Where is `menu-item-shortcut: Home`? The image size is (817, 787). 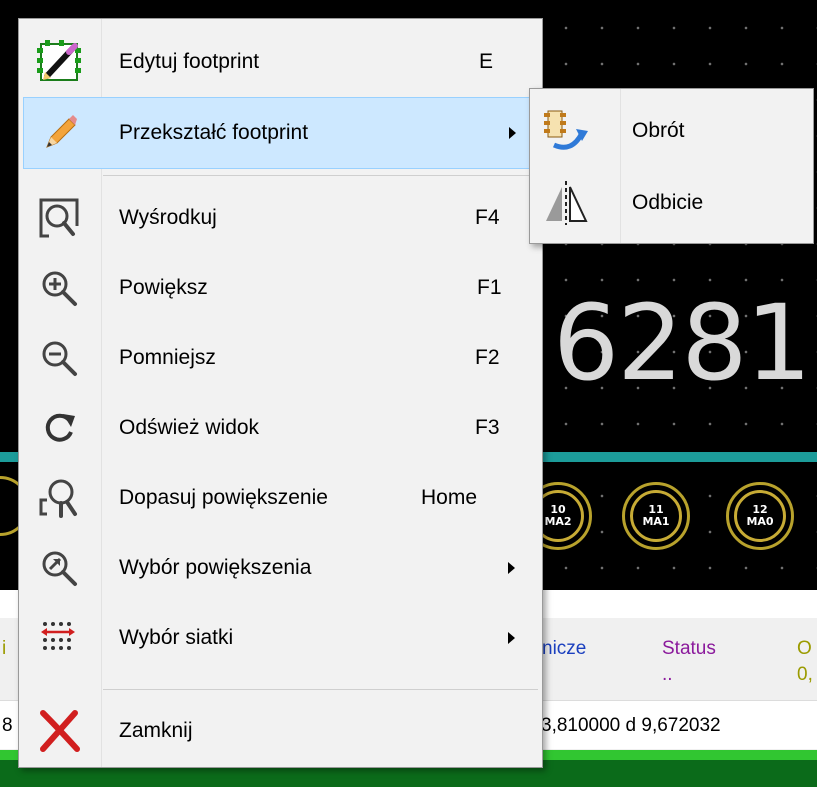
menu-item-shortcut: Home is located at coordinates (449, 497).